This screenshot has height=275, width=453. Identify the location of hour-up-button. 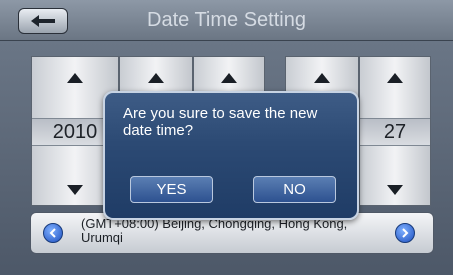
(322, 78).